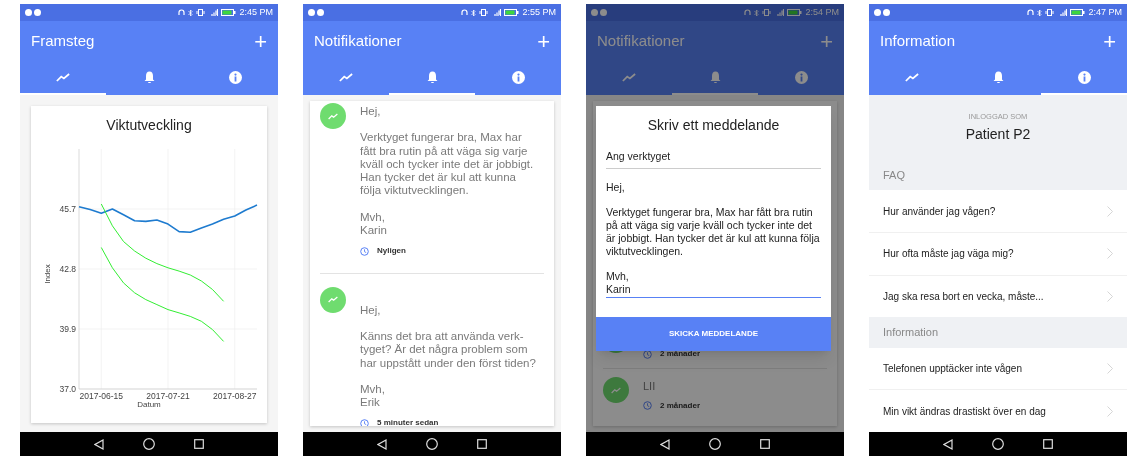  I want to click on message-title: LII, so click(650, 386).